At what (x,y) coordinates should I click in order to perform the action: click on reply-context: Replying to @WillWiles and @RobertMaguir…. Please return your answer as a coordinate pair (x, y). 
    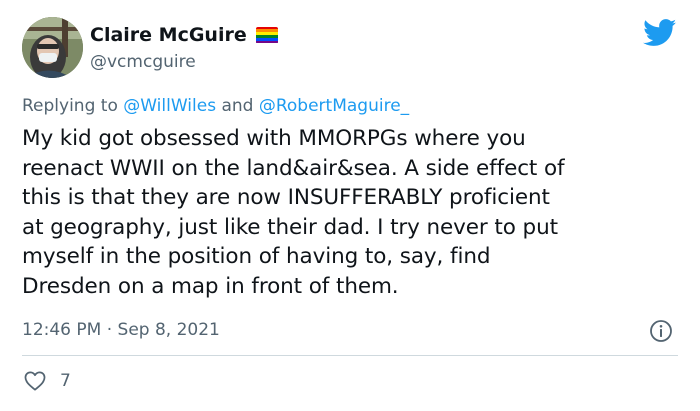
    Looking at the image, I should click on (215, 106).